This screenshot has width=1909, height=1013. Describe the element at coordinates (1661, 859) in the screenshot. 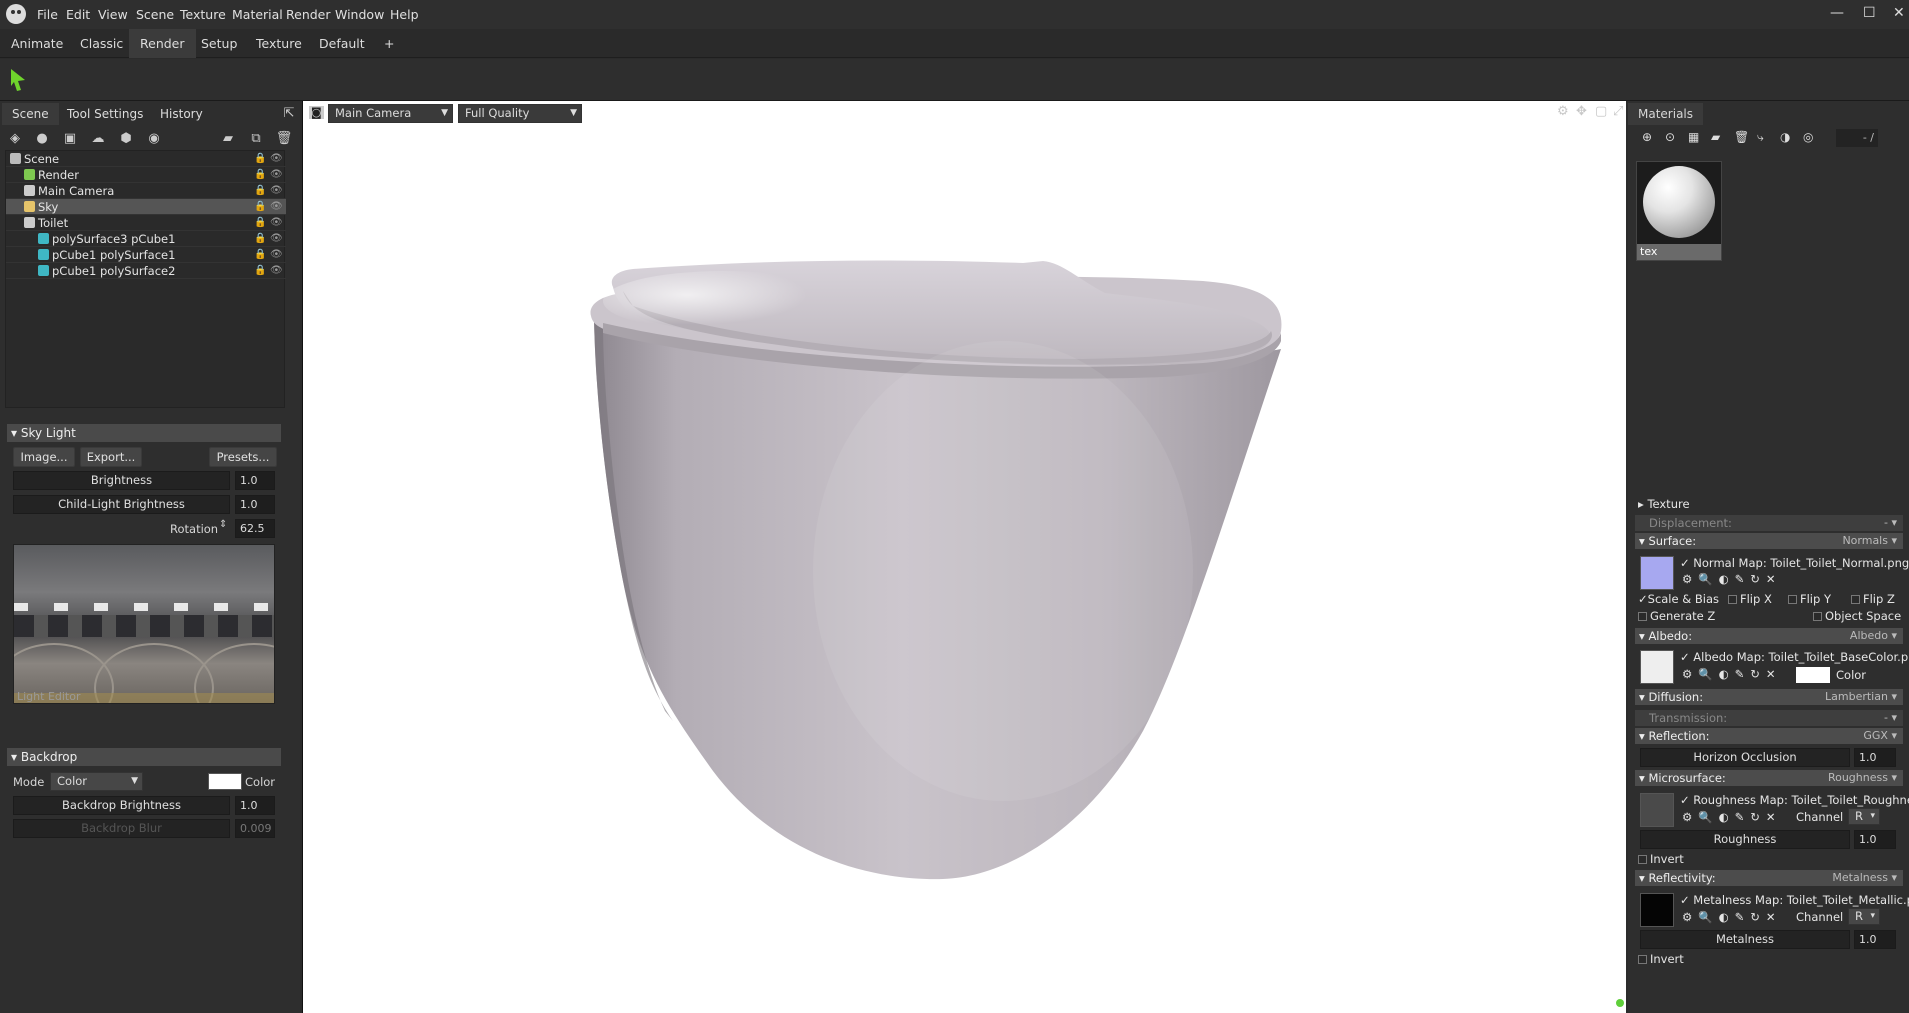

I see `roughness-invert-checkbox: Invert` at that location.